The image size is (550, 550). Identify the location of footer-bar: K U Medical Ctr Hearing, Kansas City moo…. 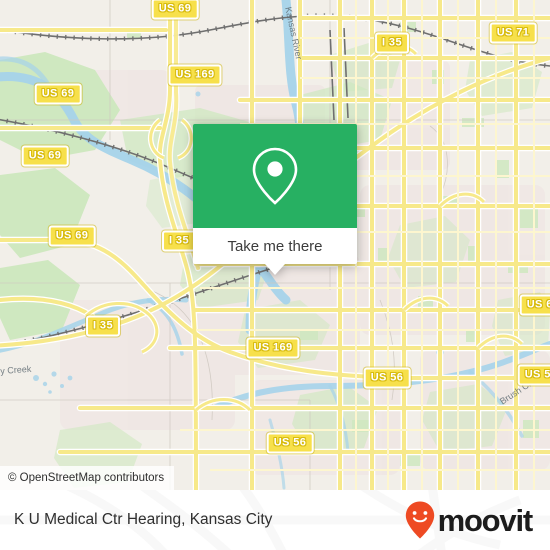
(275, 520).